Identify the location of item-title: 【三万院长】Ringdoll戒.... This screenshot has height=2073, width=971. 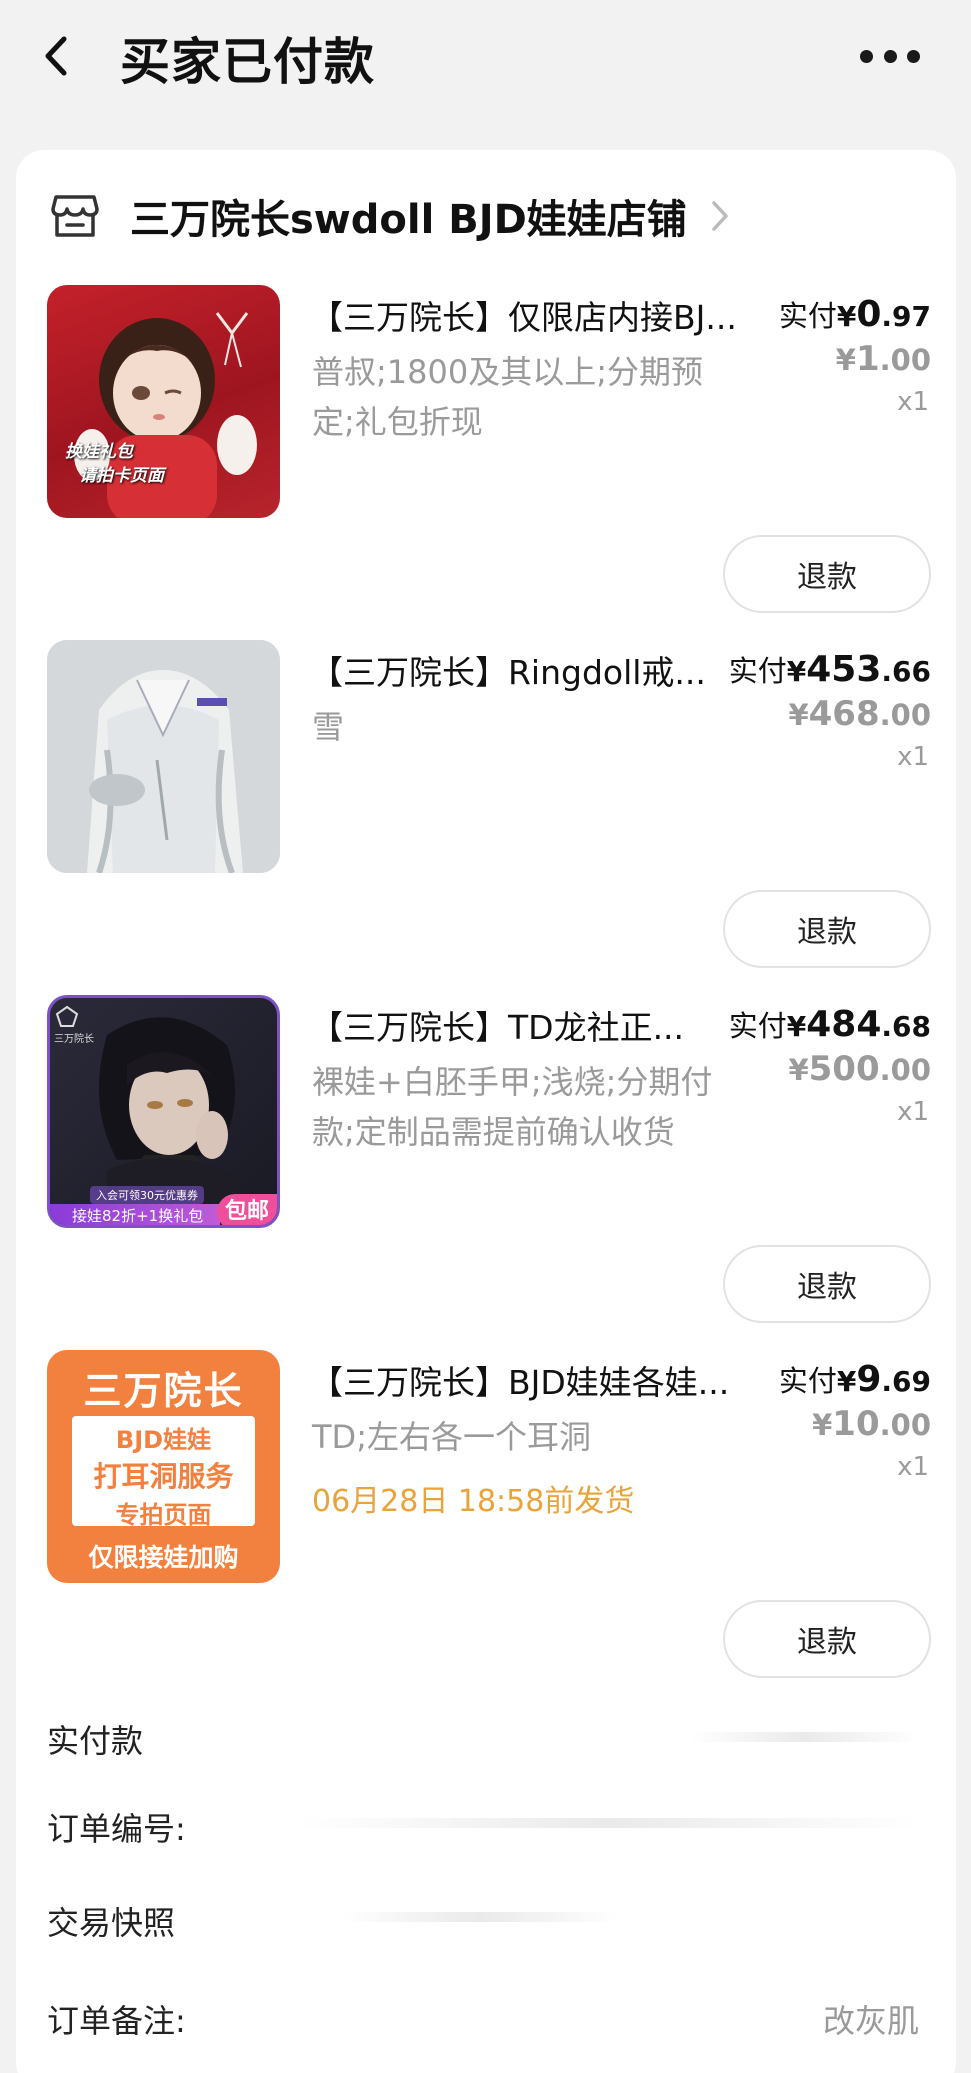
(508, 672).